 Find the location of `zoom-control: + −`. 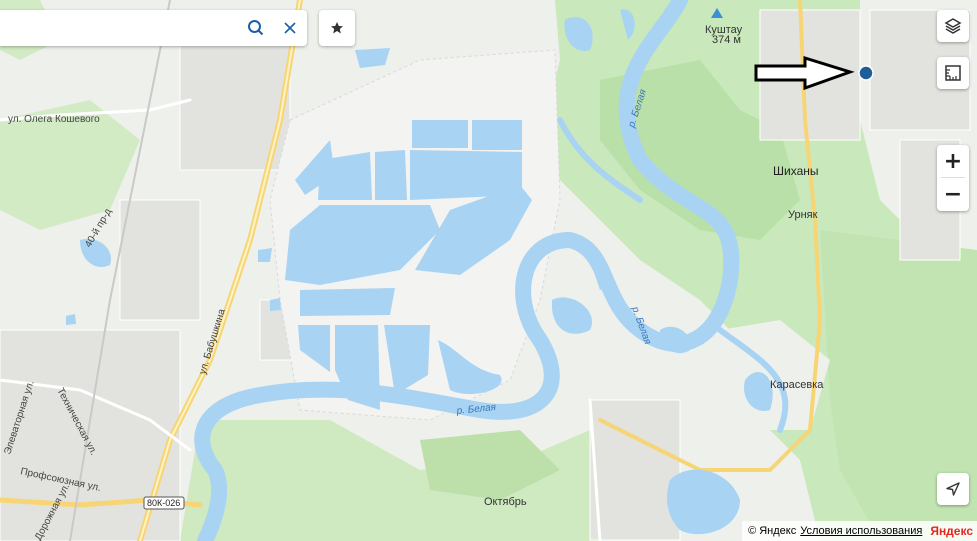

zoom-control: + − is located at coordinates (953, 178).